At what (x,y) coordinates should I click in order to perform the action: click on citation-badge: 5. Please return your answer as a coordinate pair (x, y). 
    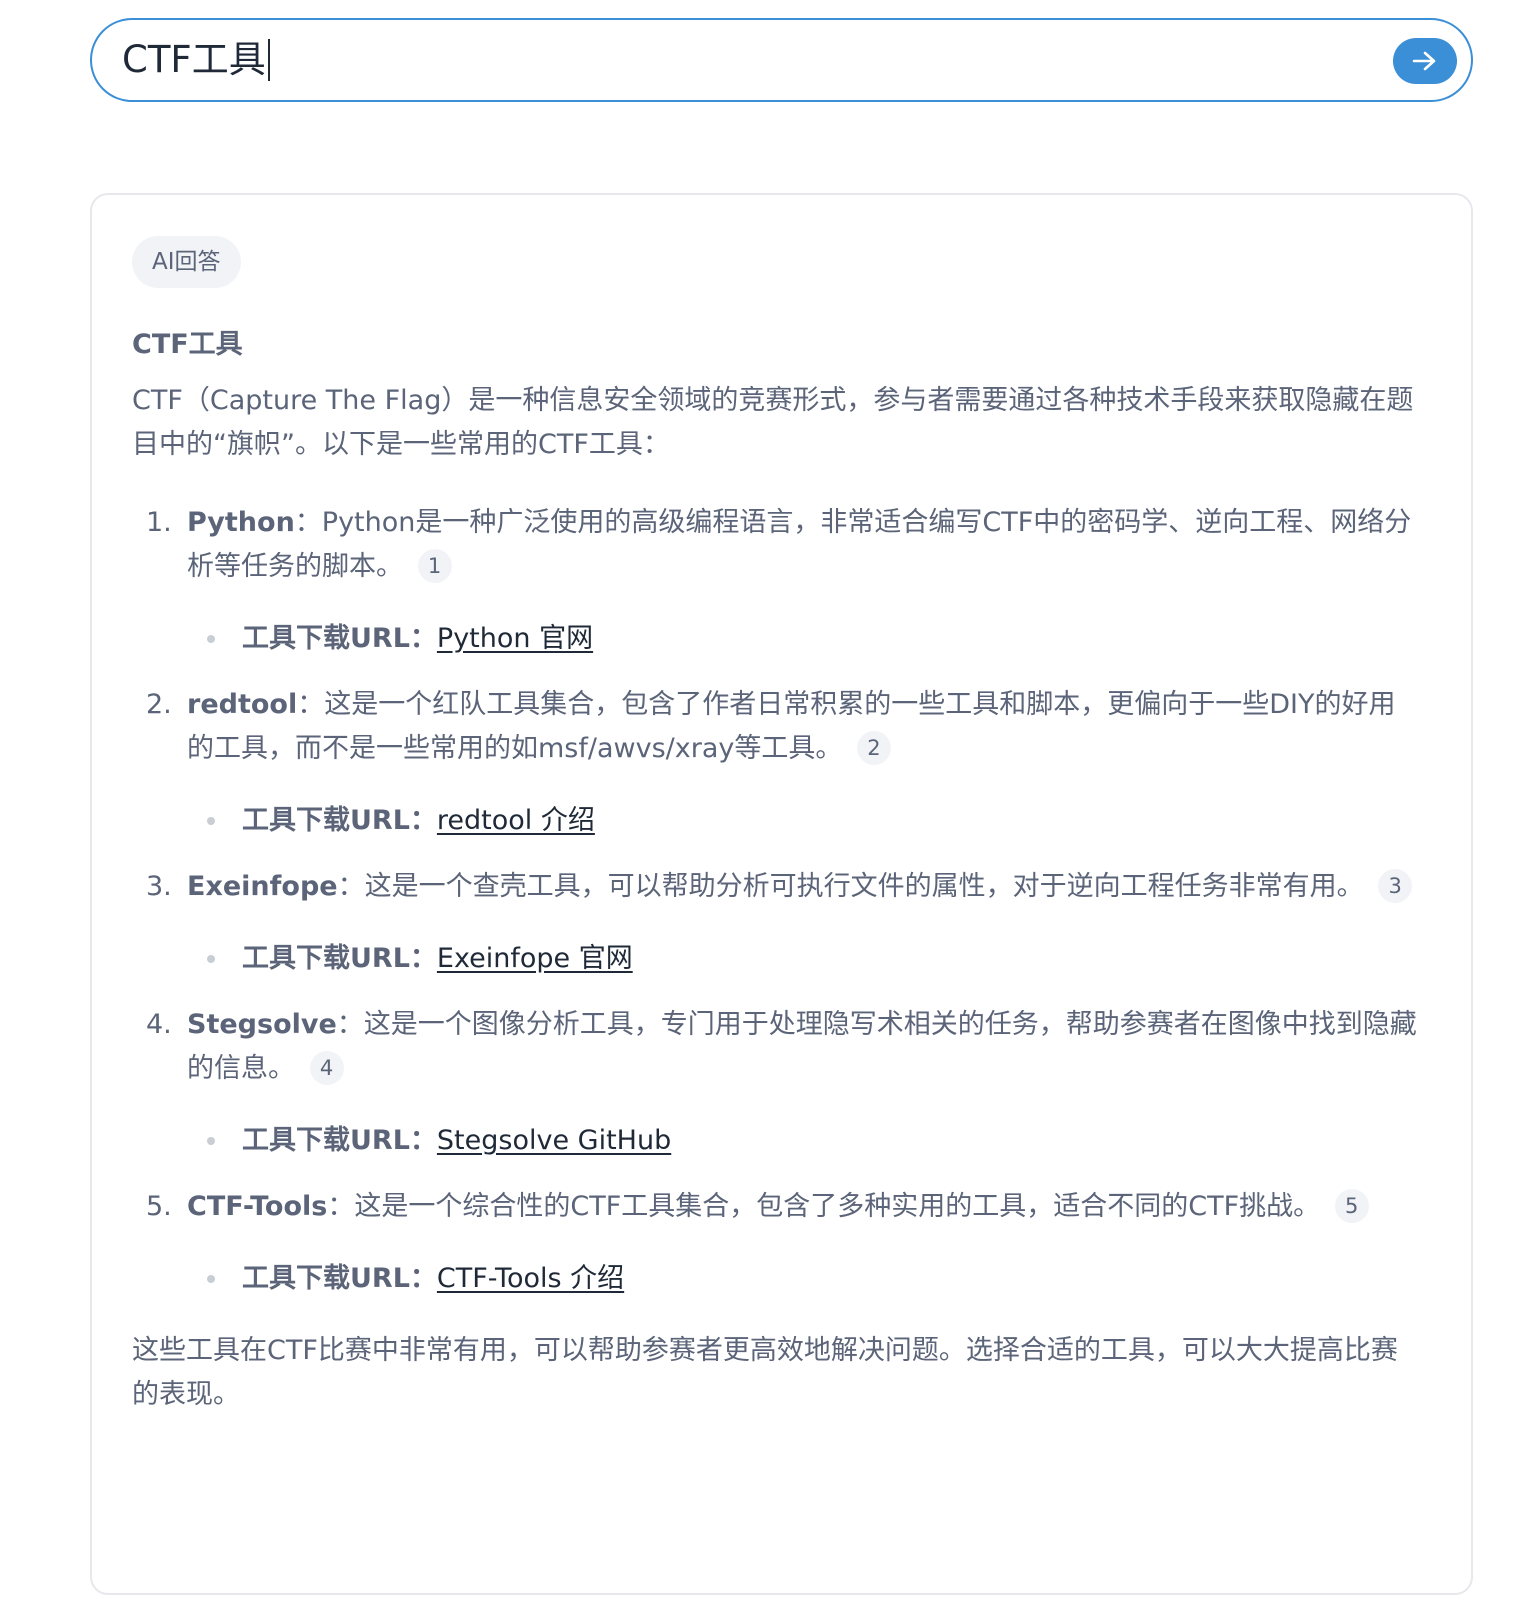
    Looking at the image, I should click on (1351, 1206).